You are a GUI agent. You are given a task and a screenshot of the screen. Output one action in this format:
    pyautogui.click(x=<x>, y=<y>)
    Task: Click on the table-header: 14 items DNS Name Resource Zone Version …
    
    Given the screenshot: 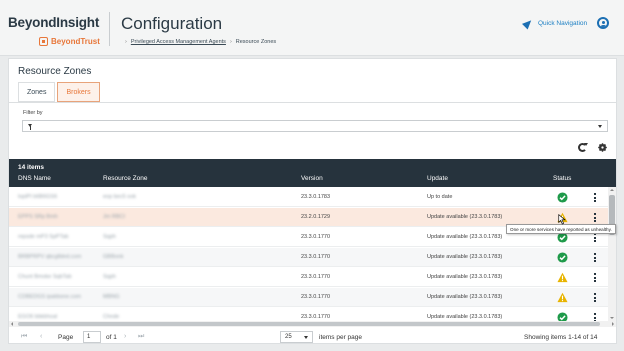 What is the action you would take?
    pyautogui.click(x=312, y=173)
    